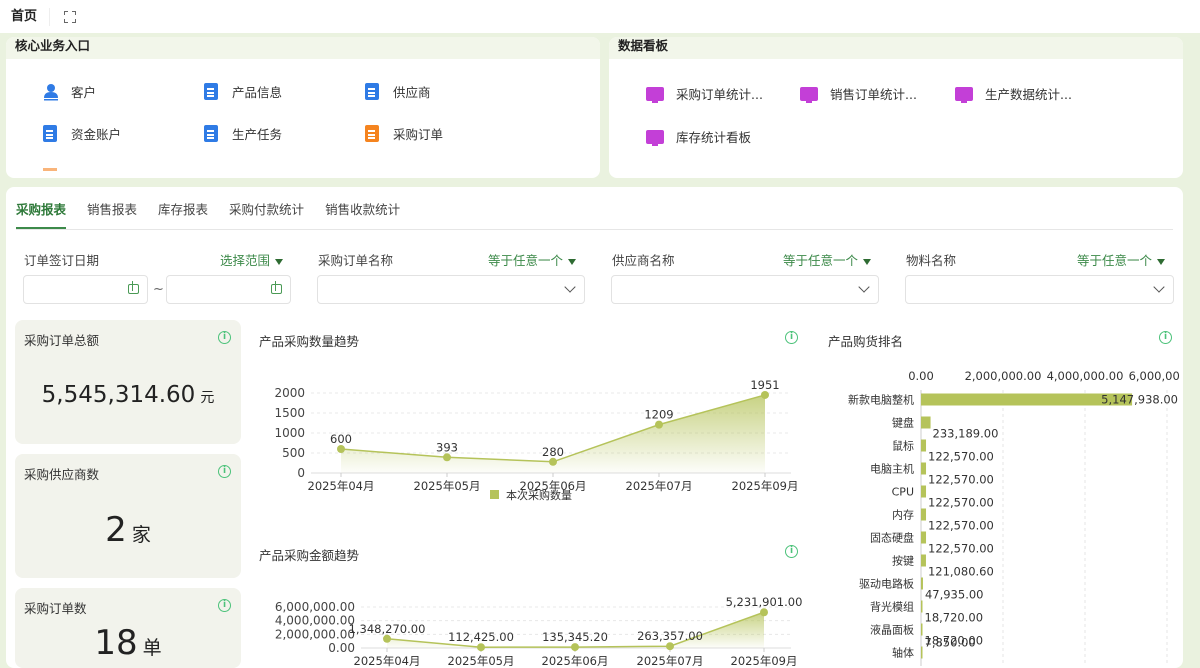  Describe the element at coordinates (881, 400) in the screenshot. I see `y-tick-label: 新款电脑整机` at that location.